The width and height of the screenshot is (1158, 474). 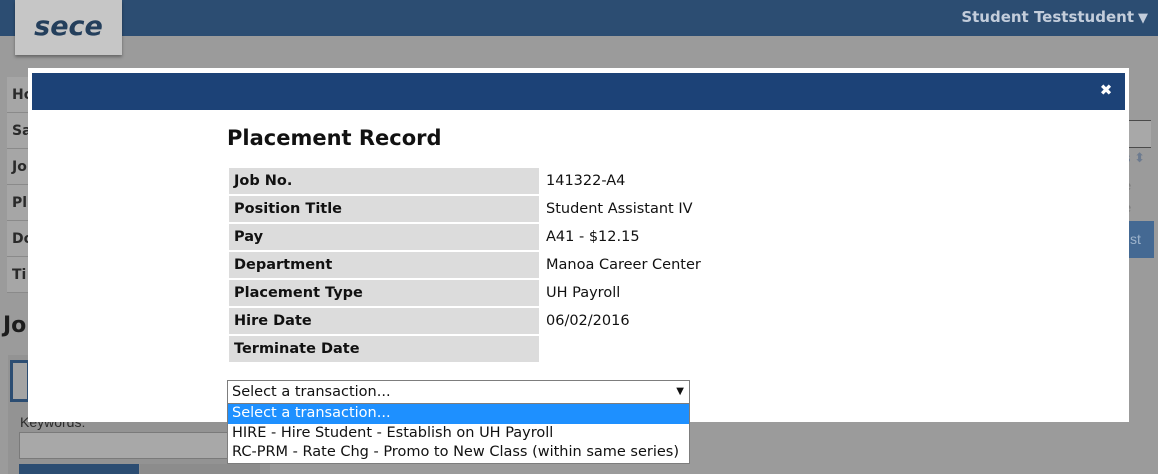 I want to click on transaction-select: Select a transaction... ▼, so click(x=458, y=392).